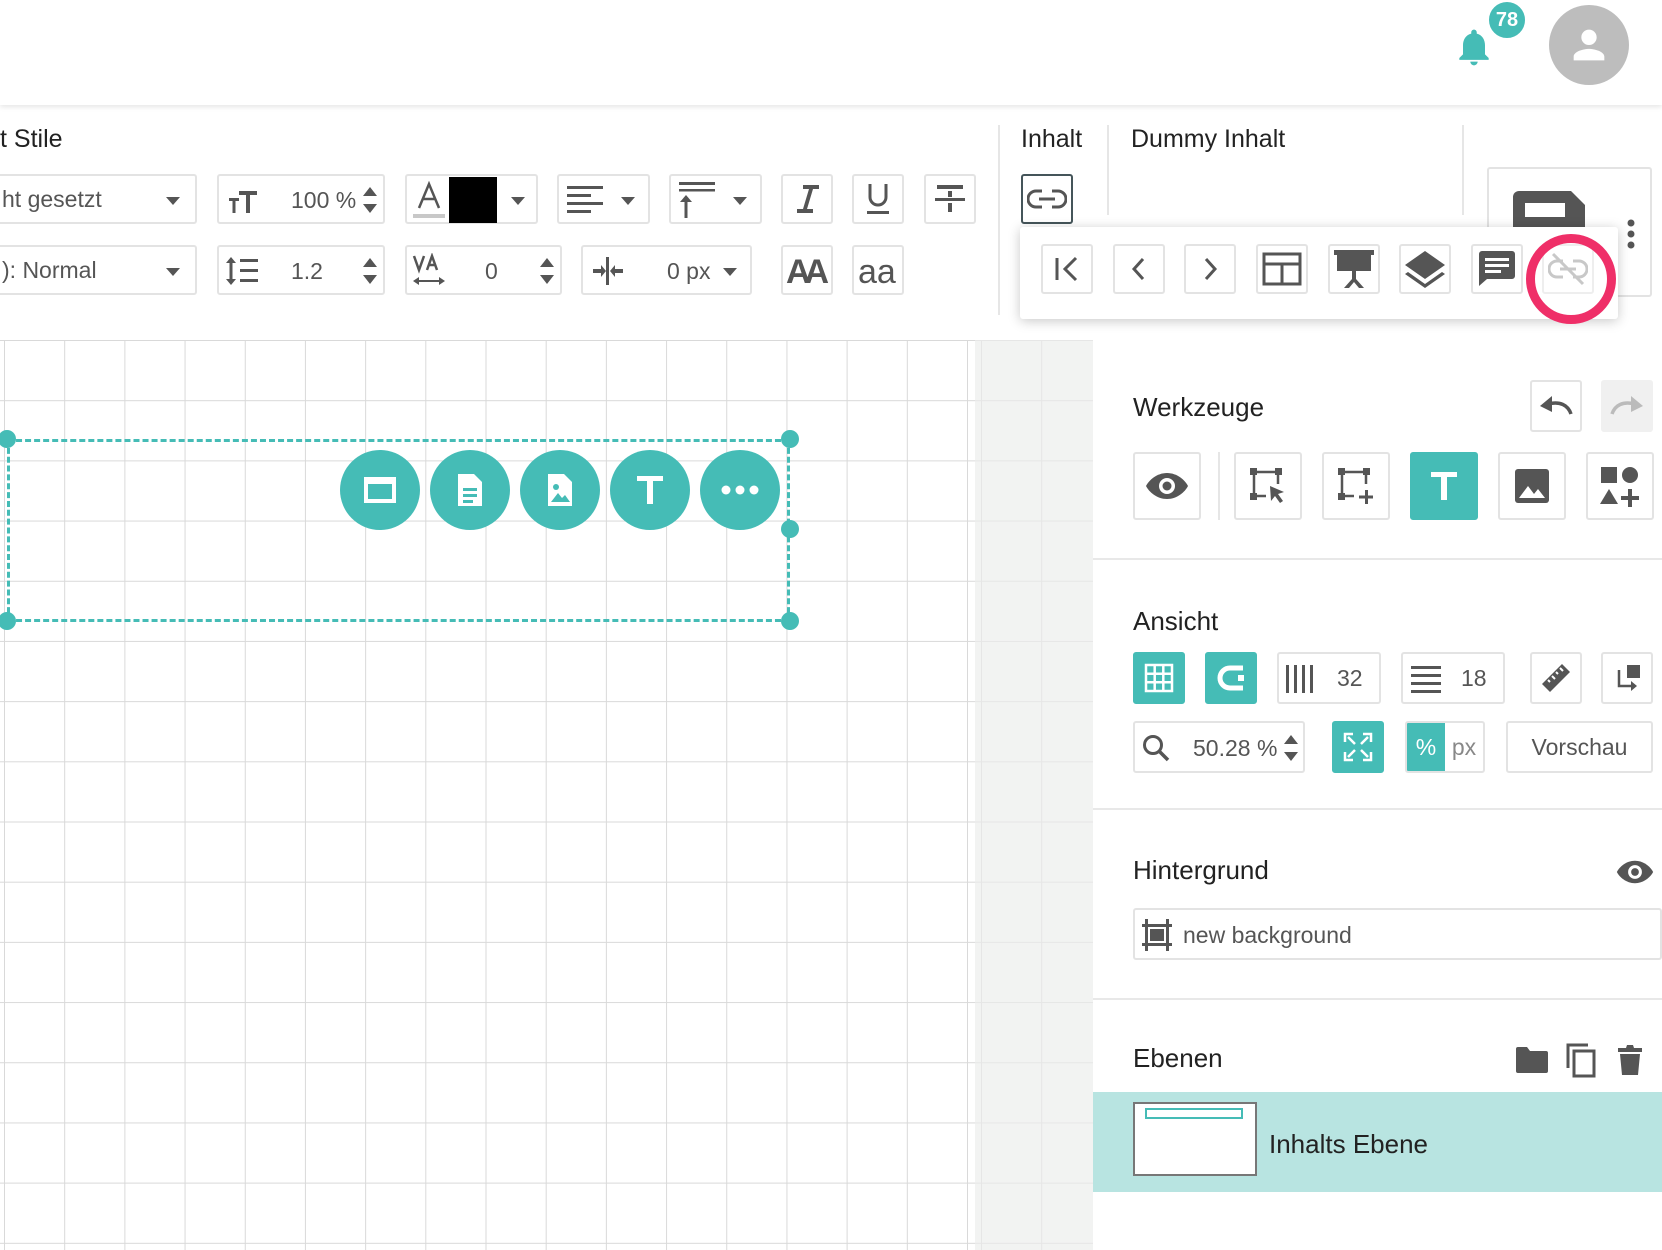  What do you see at coordinates (560, 490) in the screenshot?
I see `insert-image-button` at bounding box center [560, 490].